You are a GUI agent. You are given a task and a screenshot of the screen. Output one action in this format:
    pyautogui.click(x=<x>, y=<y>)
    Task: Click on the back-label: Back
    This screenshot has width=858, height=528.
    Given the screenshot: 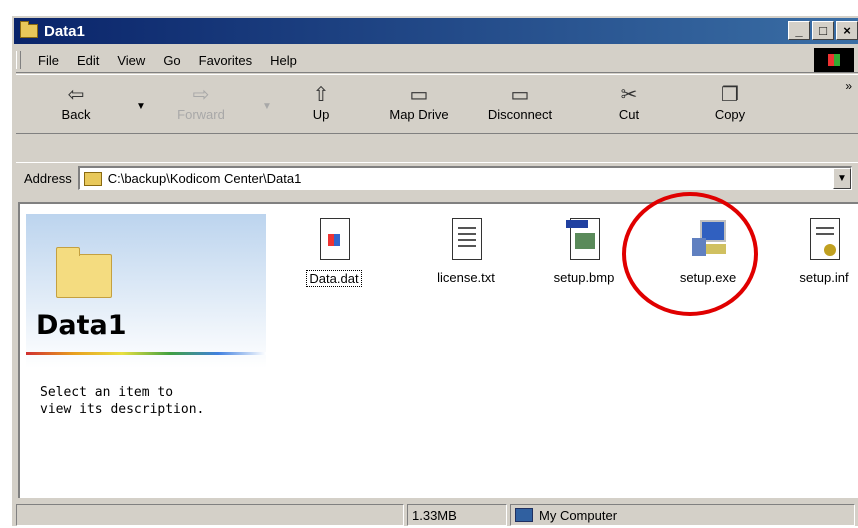 What is the action you would take?
    pyautogui.click(x=76, y=114)
    